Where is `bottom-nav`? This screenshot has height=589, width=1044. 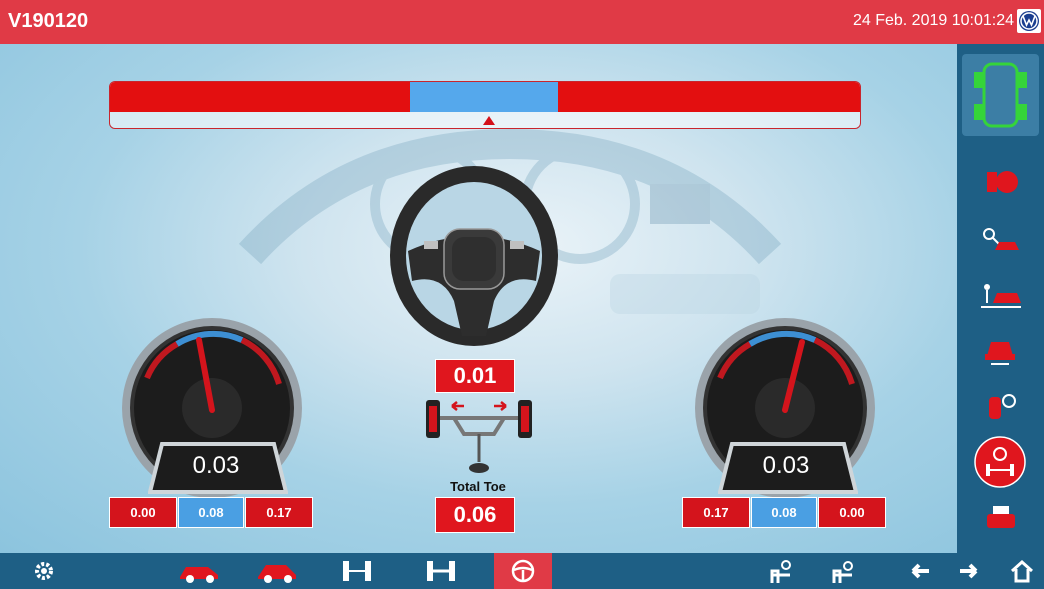
bottom-nav is located at coordinates (522, 571).